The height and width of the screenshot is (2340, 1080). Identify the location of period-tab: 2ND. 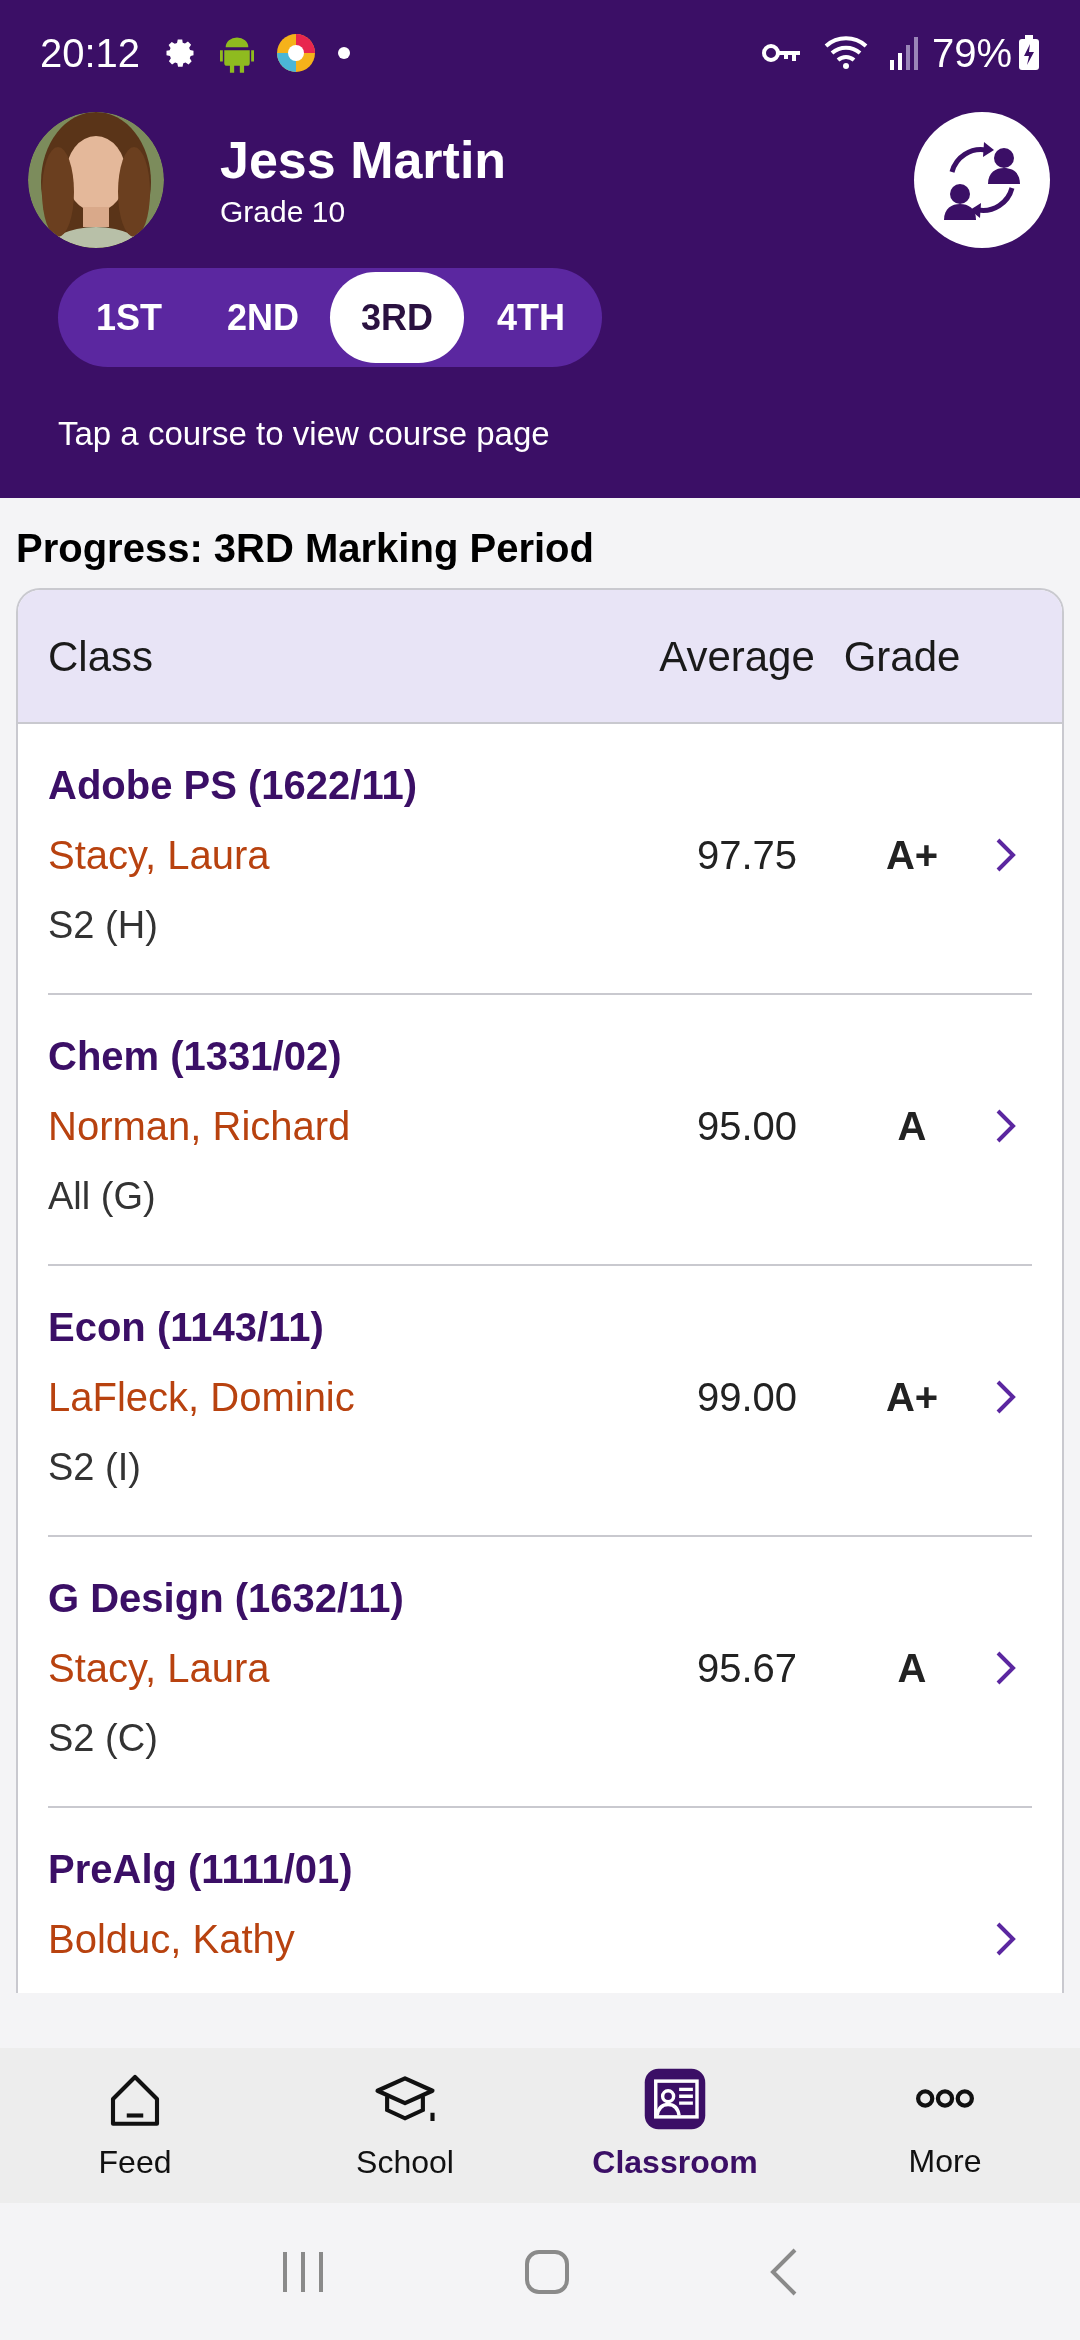
(263, 317).